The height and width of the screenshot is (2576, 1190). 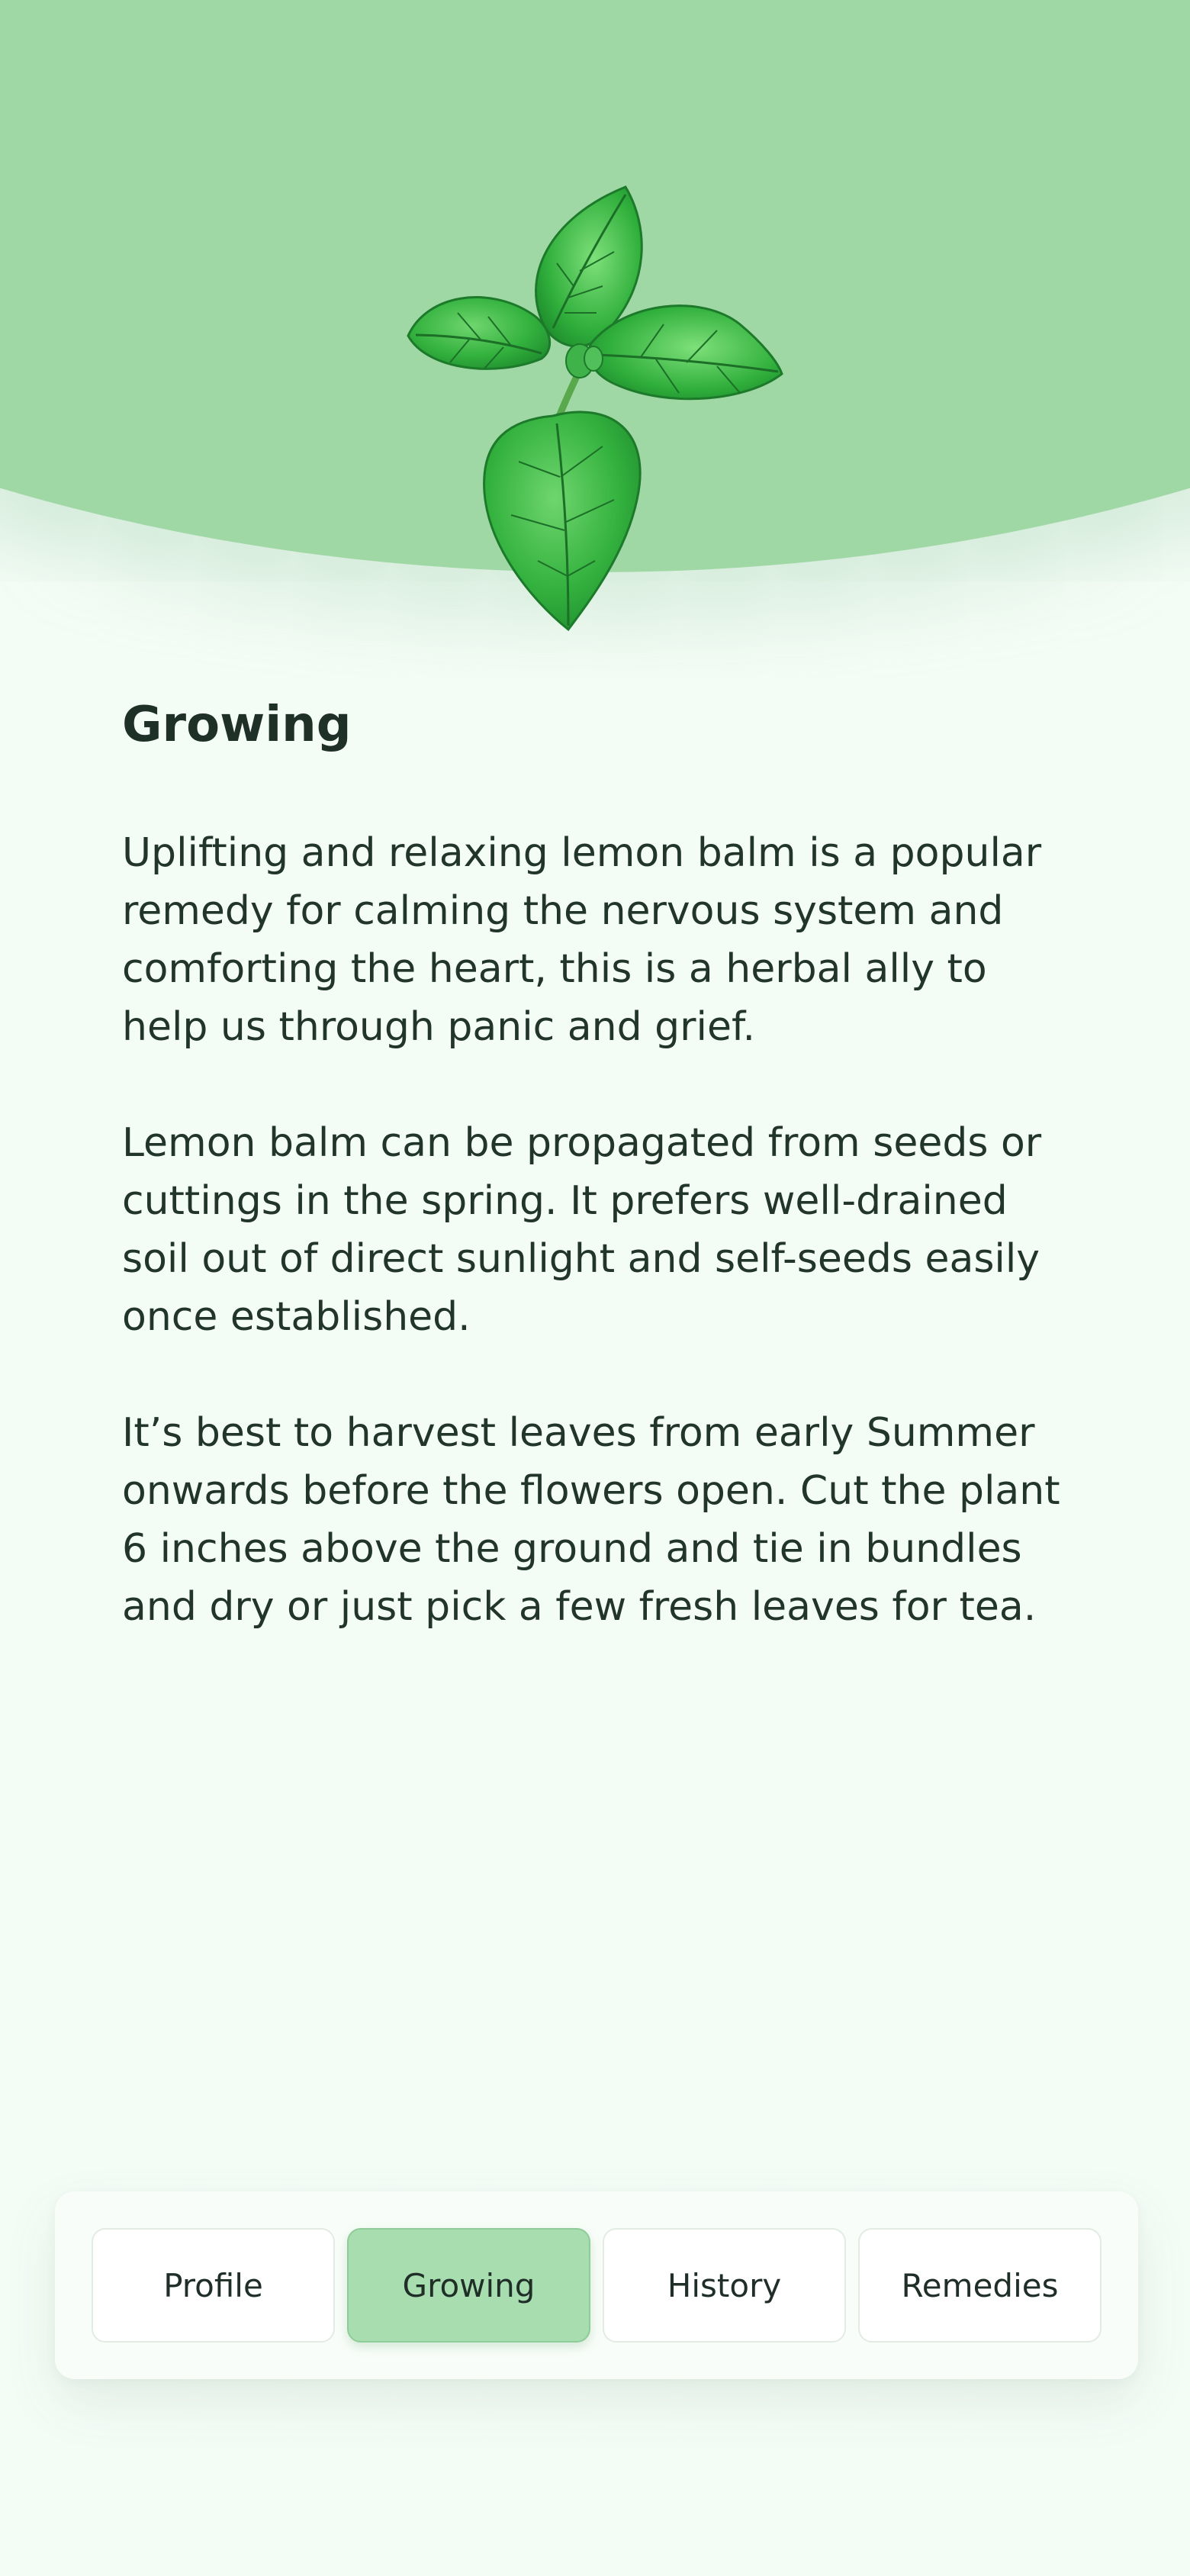 I want to click on lemon-balm-leaves-icon, so click(x=595, y=408).